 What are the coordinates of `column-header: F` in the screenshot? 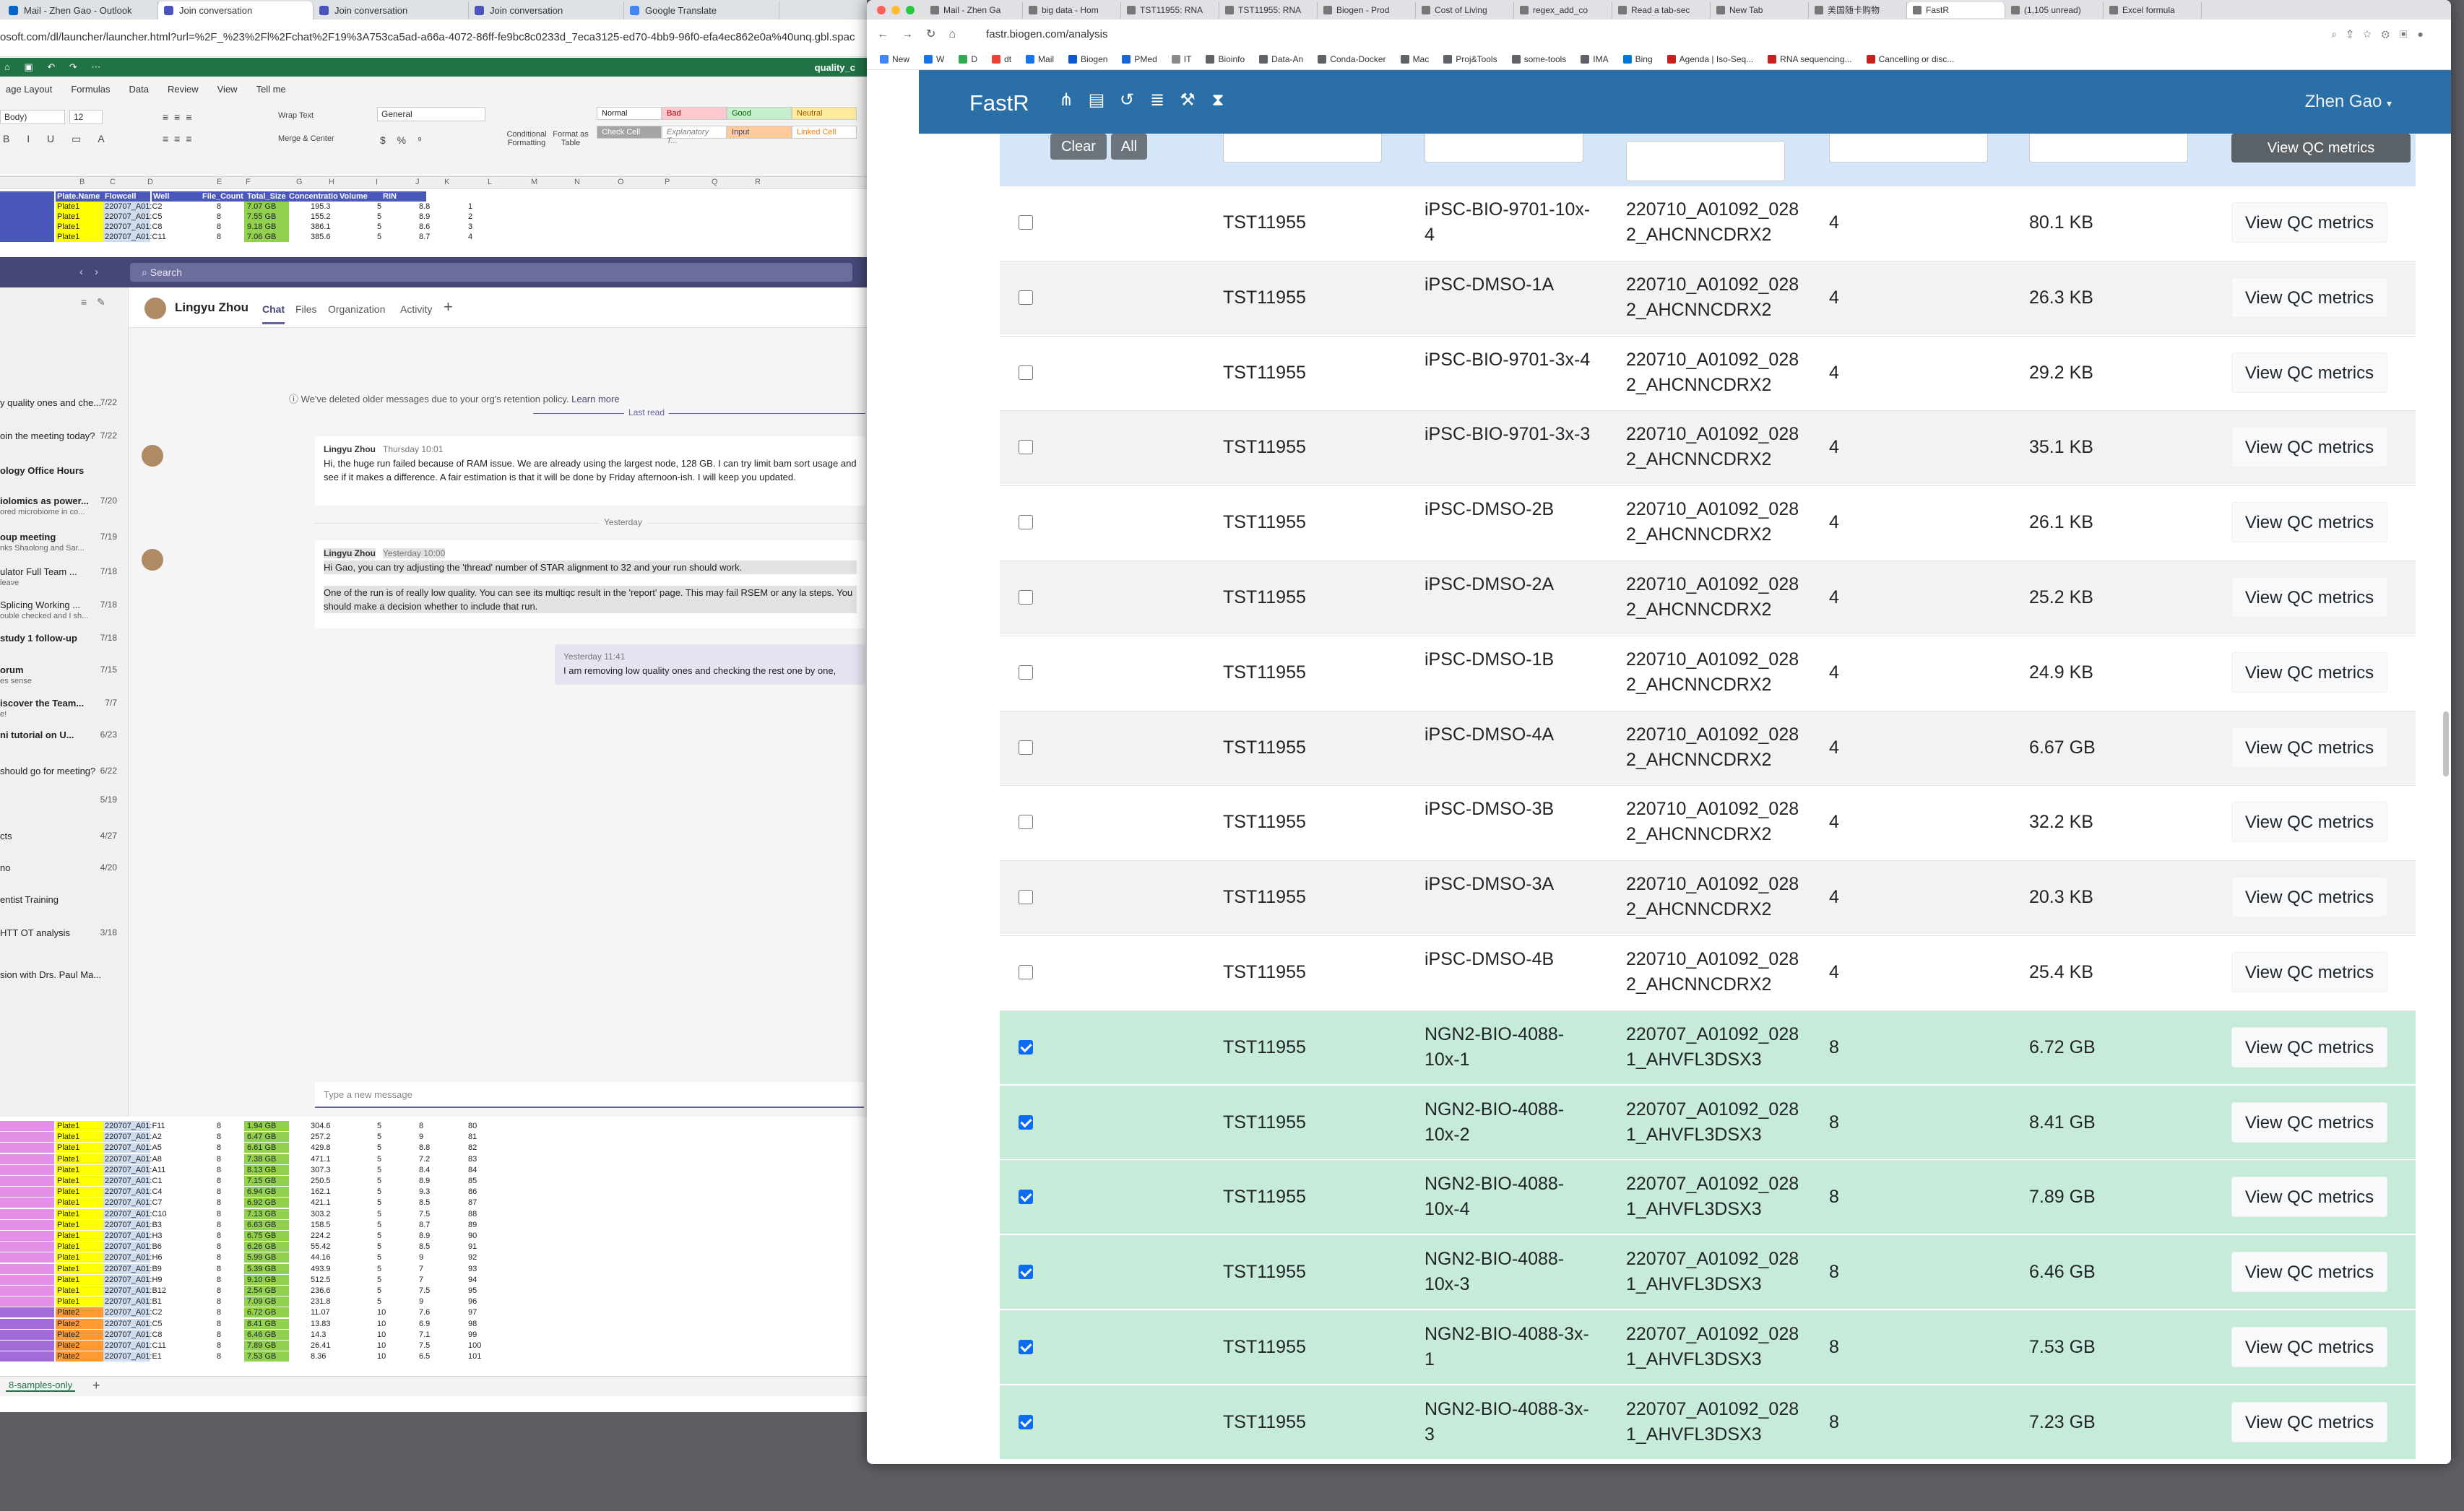 It's located at (248, 182).